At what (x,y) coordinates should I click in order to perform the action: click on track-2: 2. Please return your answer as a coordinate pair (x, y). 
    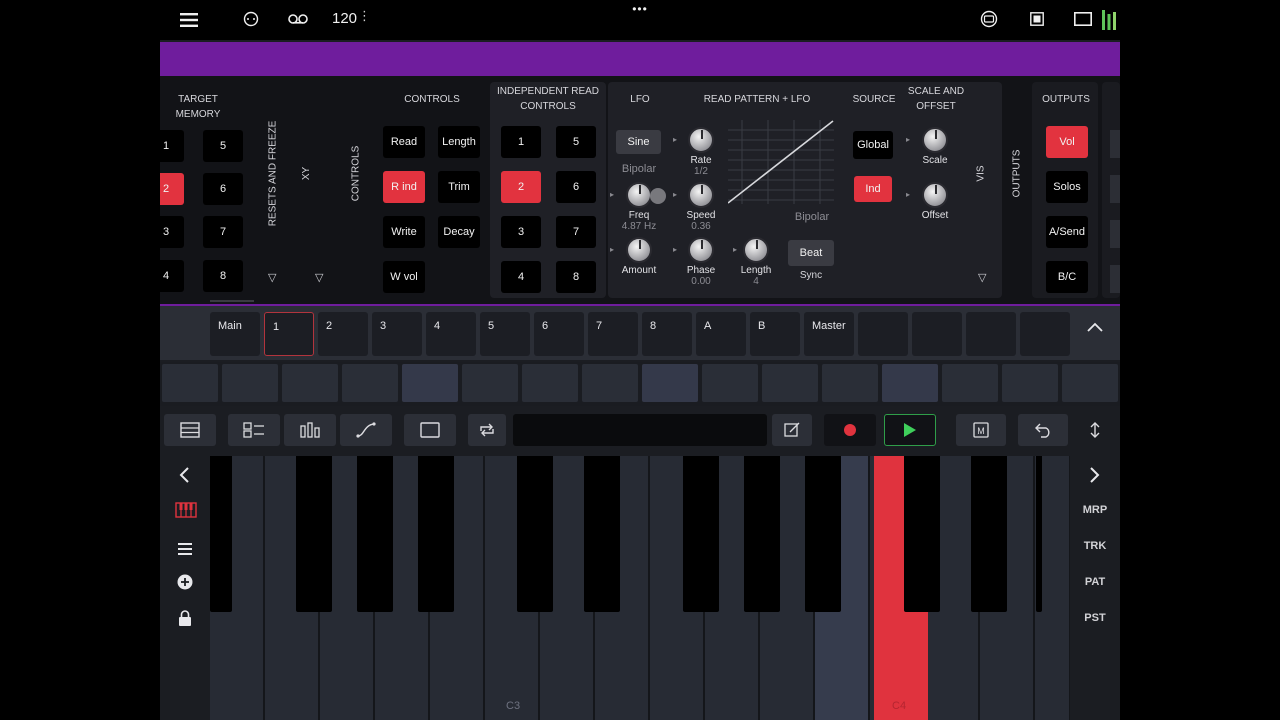
    Looking at the image, I should click on (343, 334).